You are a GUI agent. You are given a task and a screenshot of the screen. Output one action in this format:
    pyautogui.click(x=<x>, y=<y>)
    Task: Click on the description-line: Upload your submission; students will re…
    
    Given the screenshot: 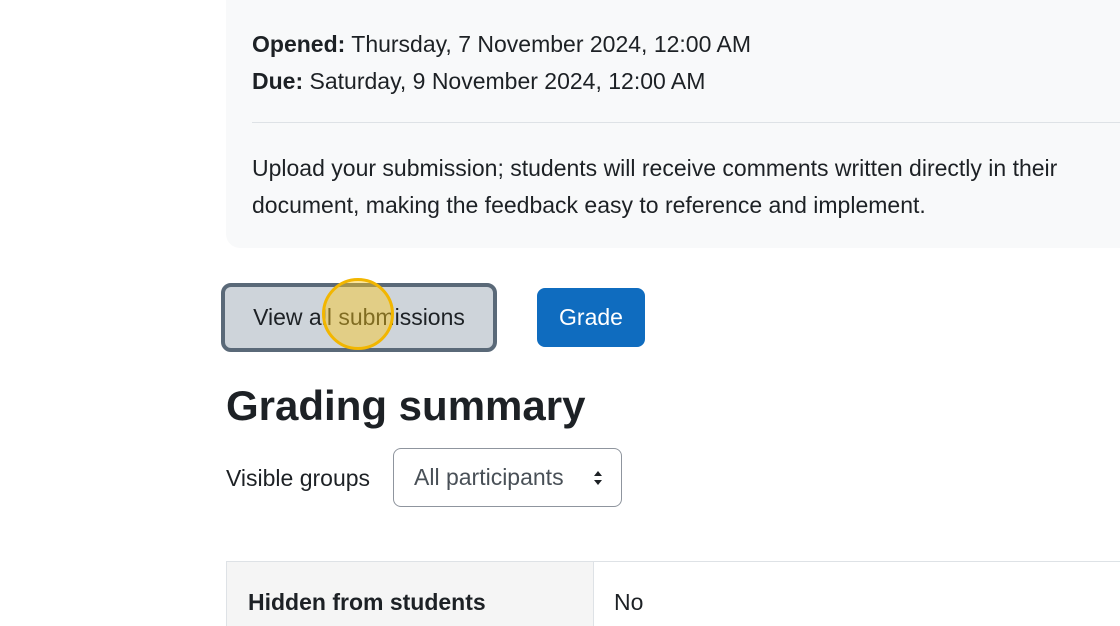 What is the action you would take?
    pyautogui.click(x=655, y=168)
    